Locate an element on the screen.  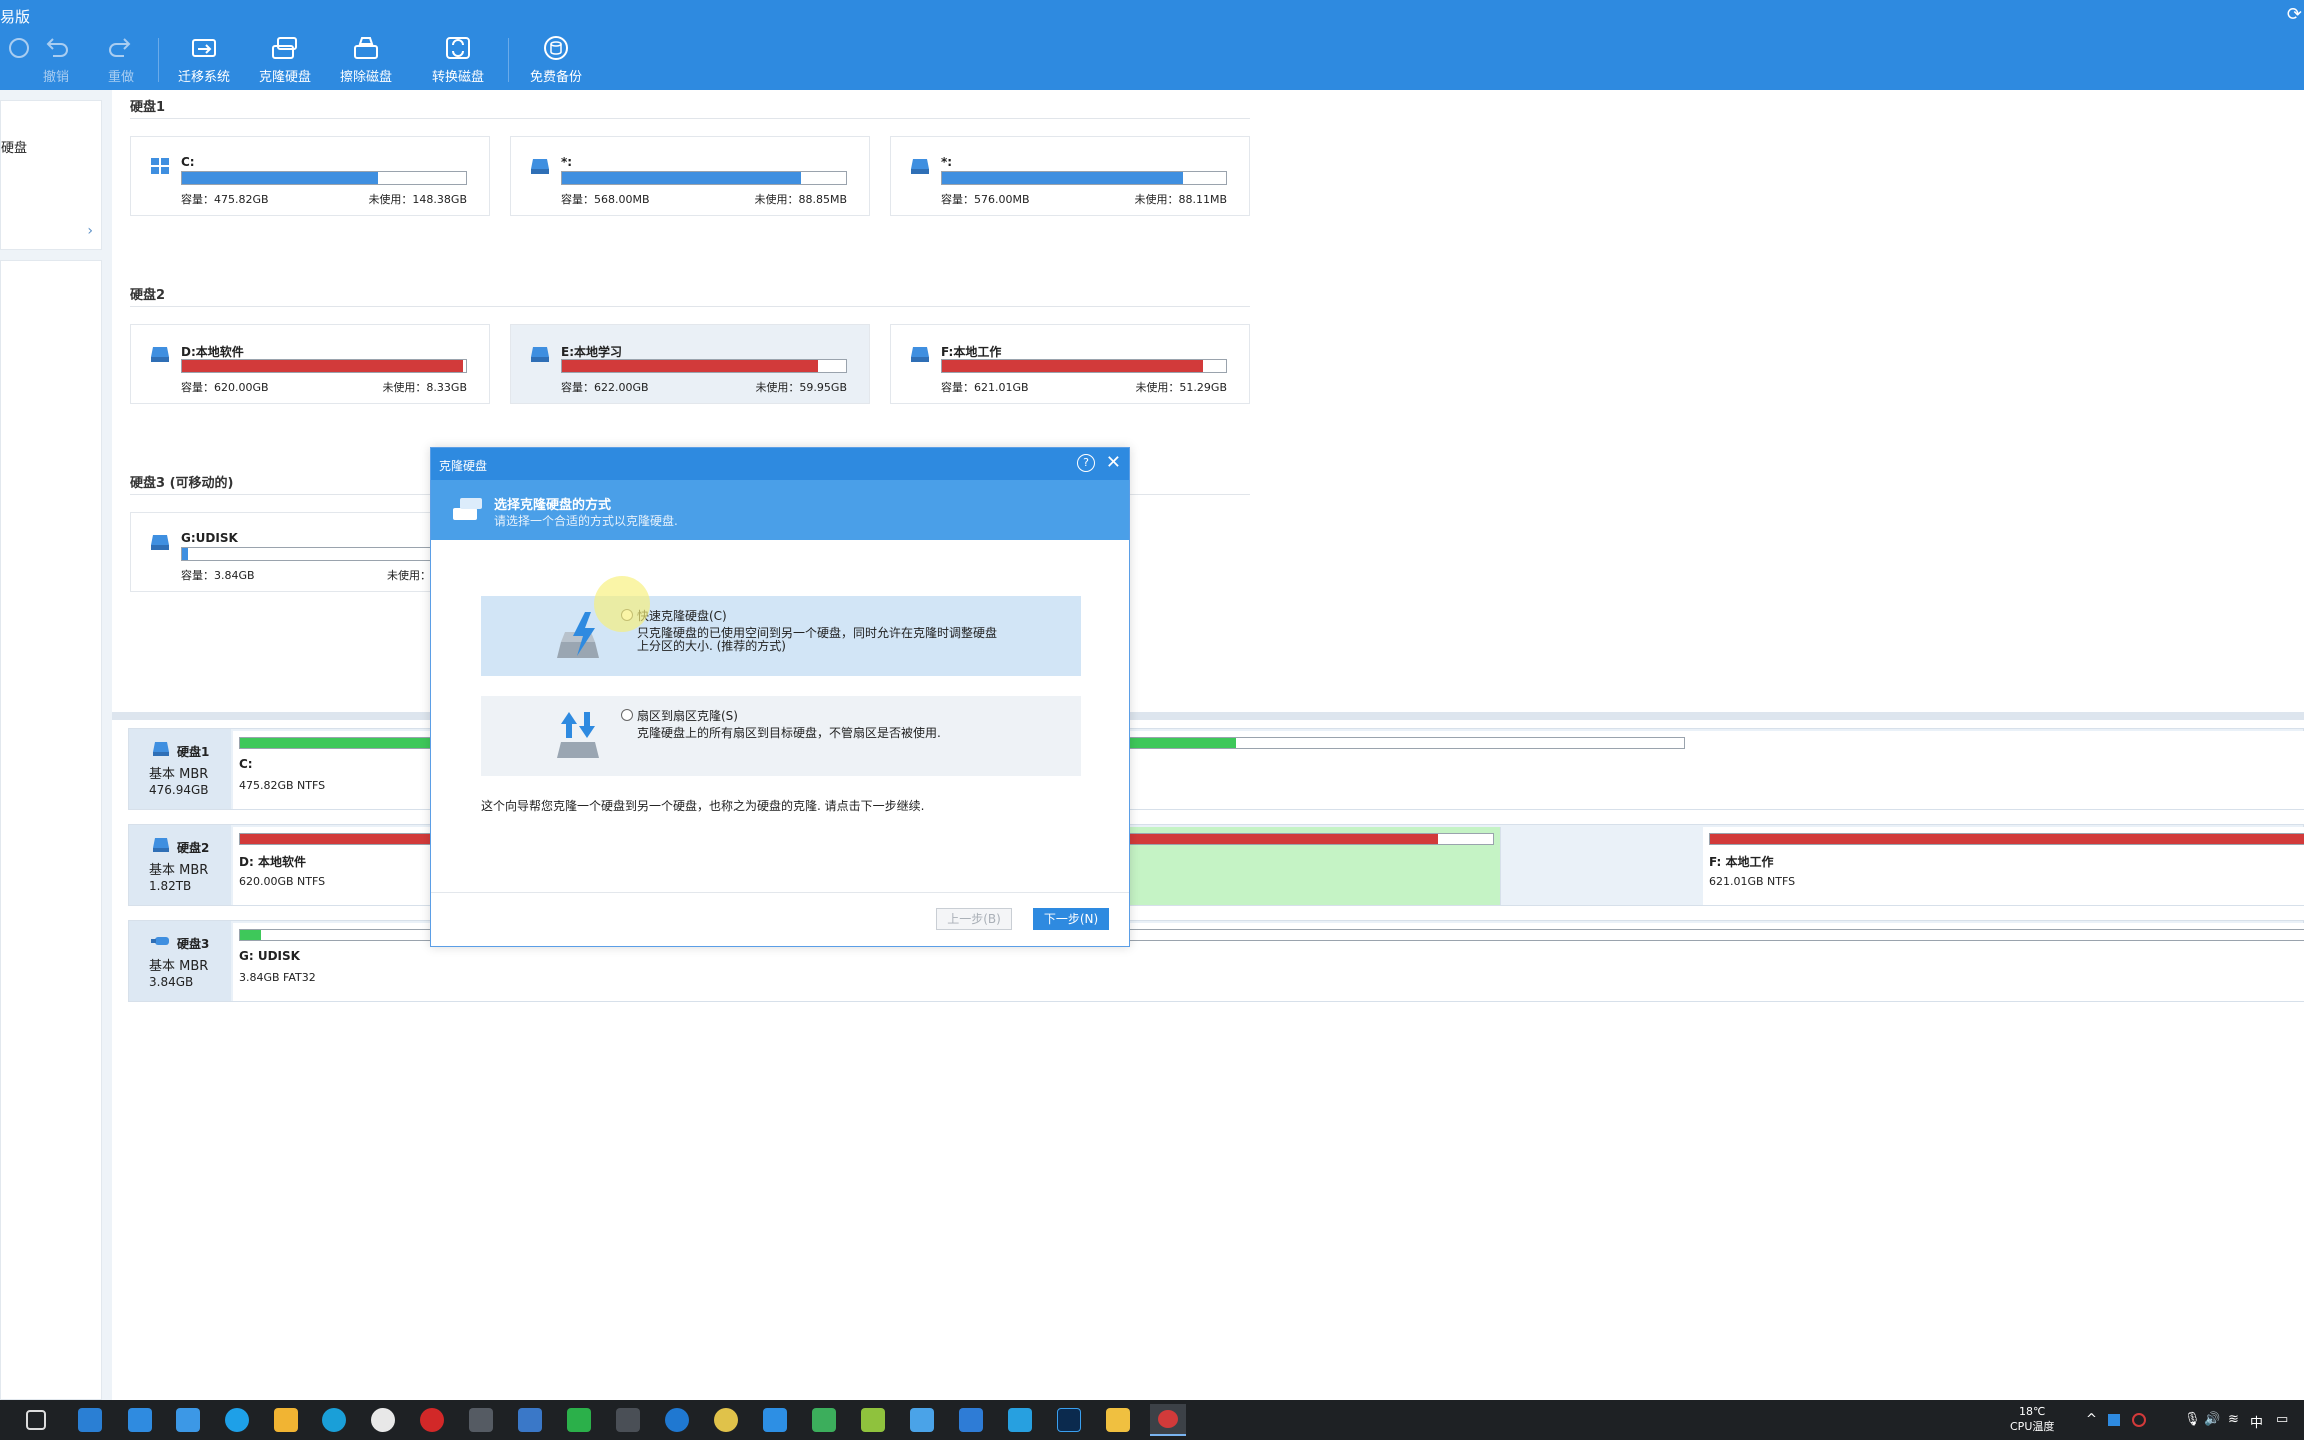
migrate-os-button: 迁移系统 is located at coordinates (204, 59).